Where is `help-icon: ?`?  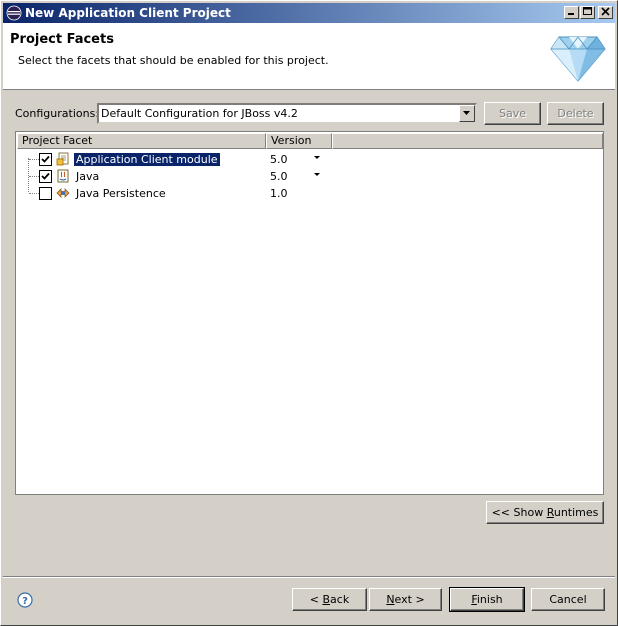
help-icon: ? is located at coordinates (25, 600).